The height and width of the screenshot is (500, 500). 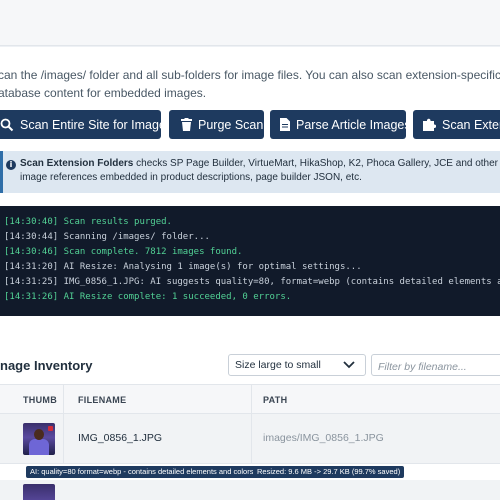 I want to click on info-title: Scan Extension Folders, so click(x=77, y=163).